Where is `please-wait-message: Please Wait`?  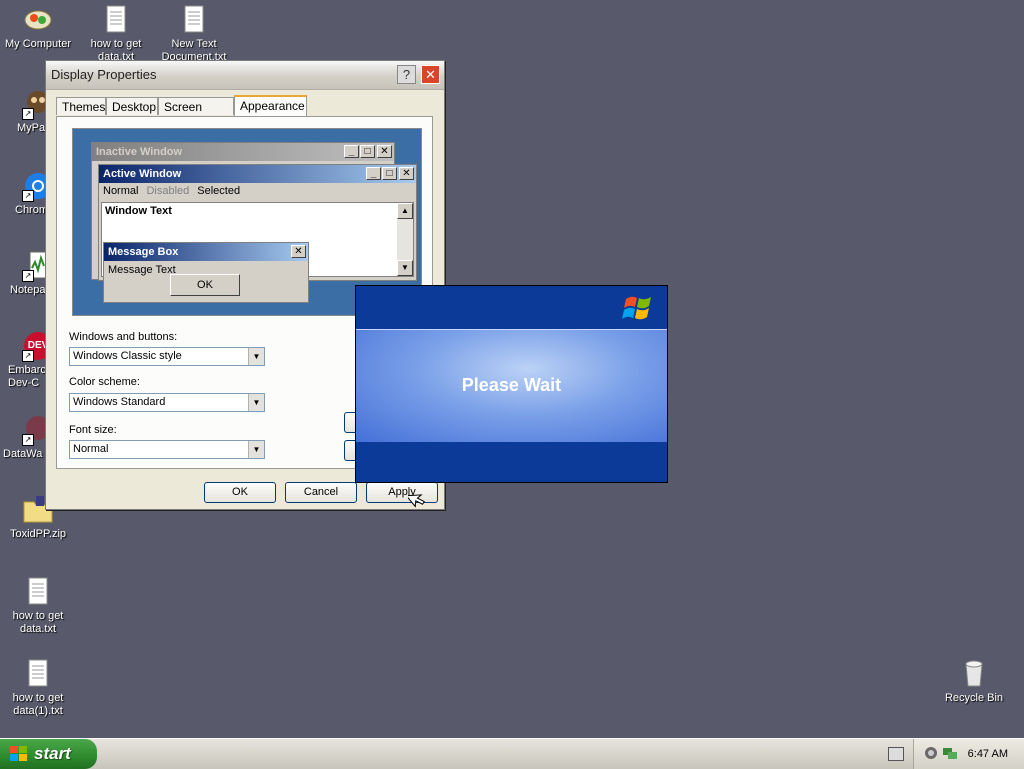
please-wait-message: Please Wait is located at coordinates (511, 385).